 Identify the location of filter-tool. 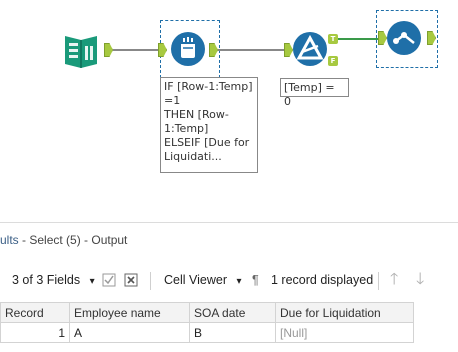
(310, 49).